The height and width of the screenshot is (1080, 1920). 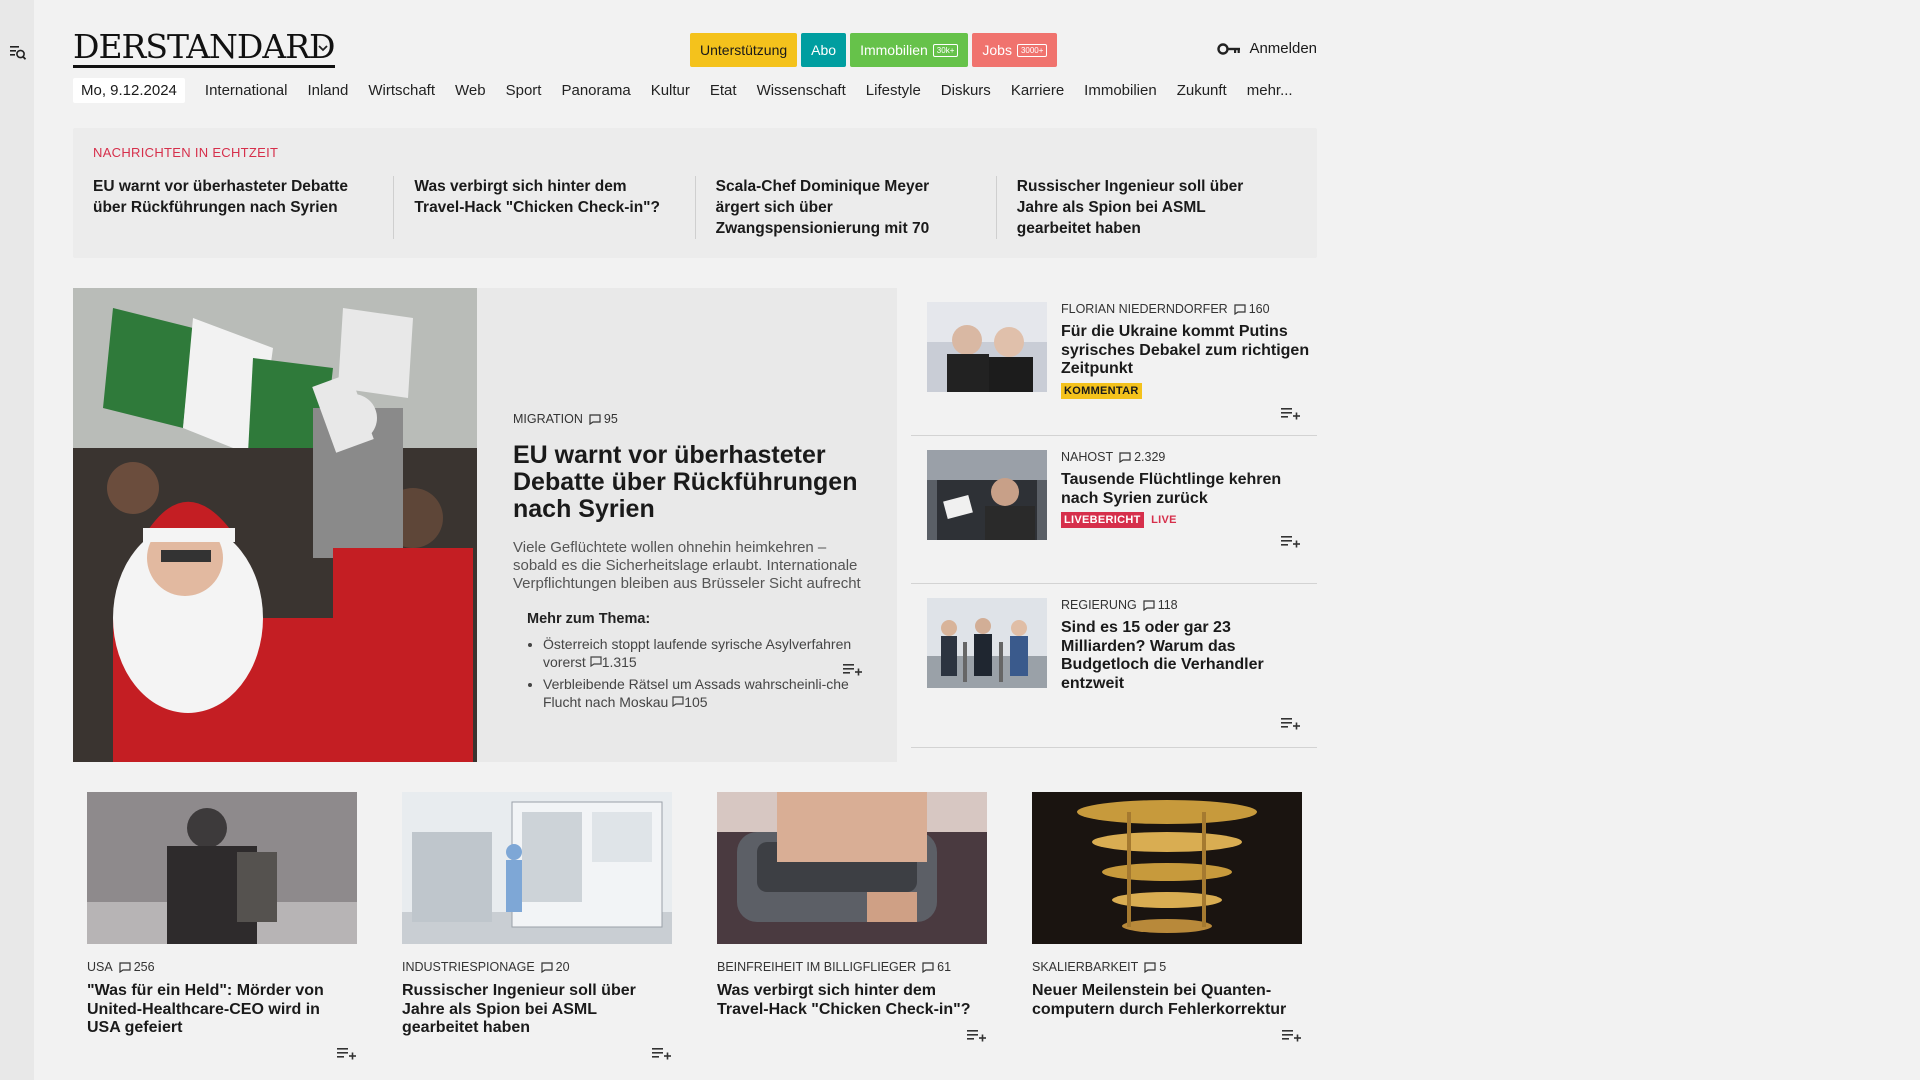 I want to click on login-button: Anmelden, so click(x=1267, y=48).